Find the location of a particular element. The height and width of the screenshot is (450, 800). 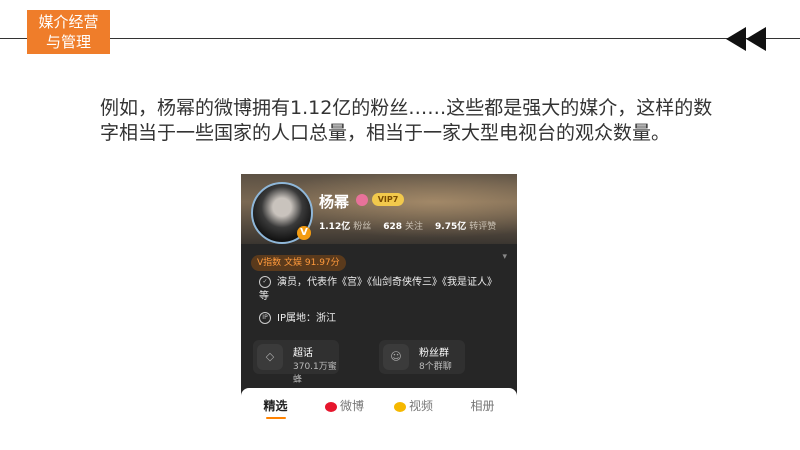

fan-group-title: 粉丝群 is located at coordinates (434, 353).